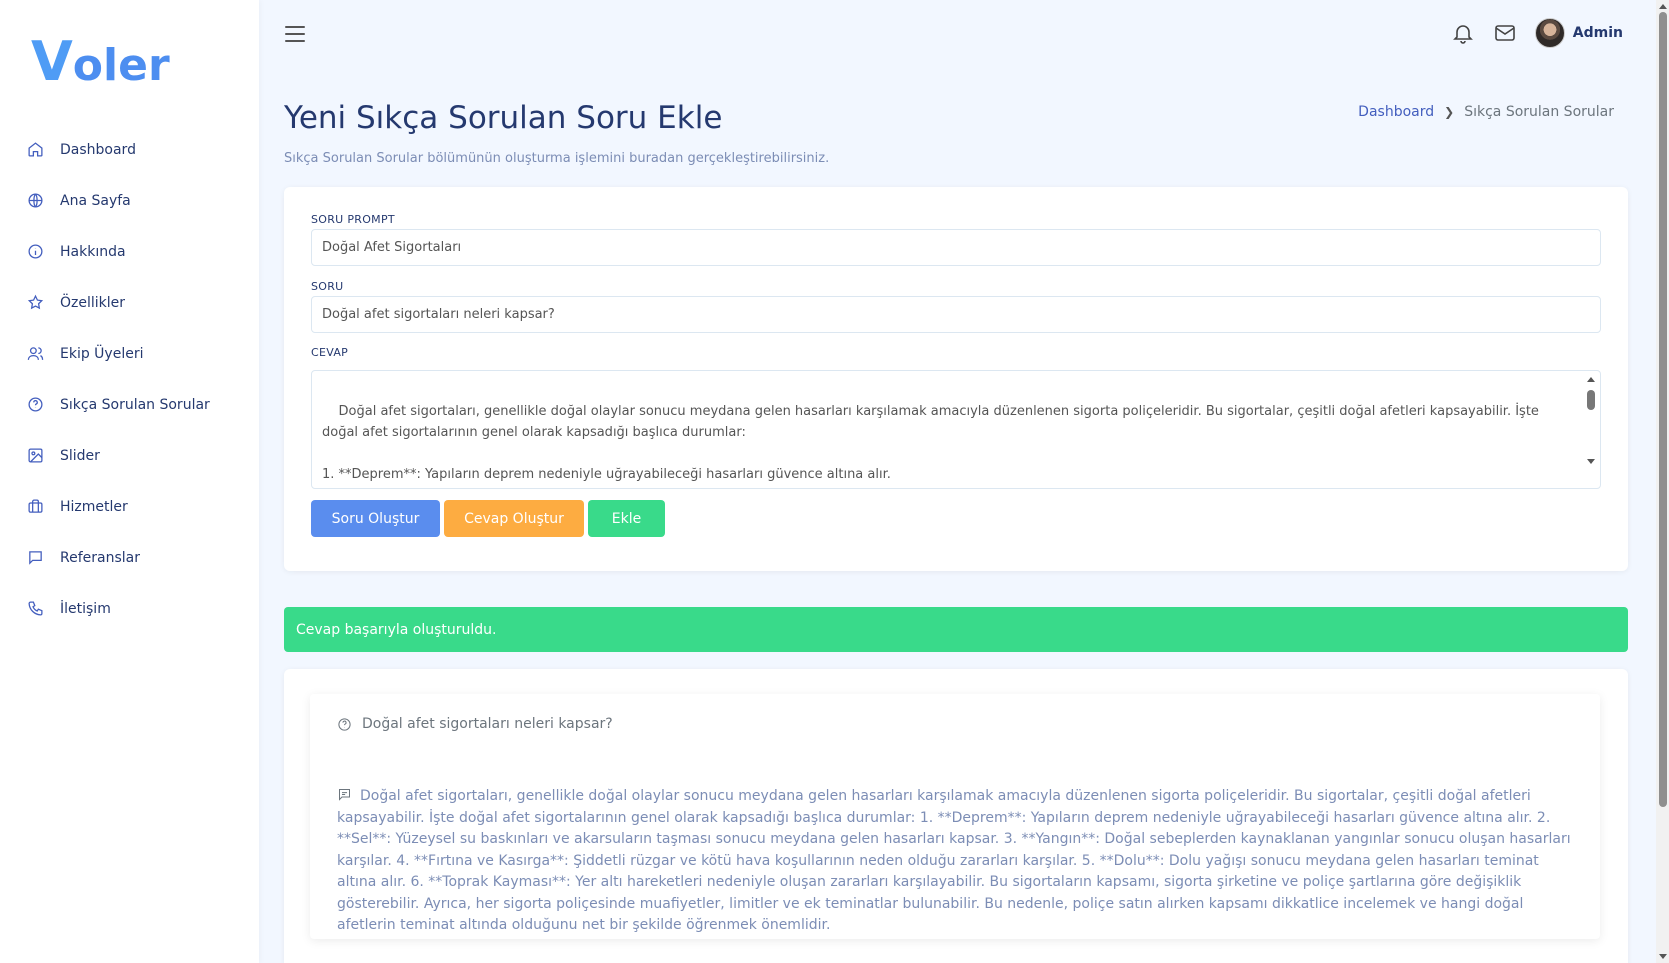 The width and height of the screenshot is (1669, 963). I want to click on sidebar-item-referanslar: Referanslar, so click(129, 557).